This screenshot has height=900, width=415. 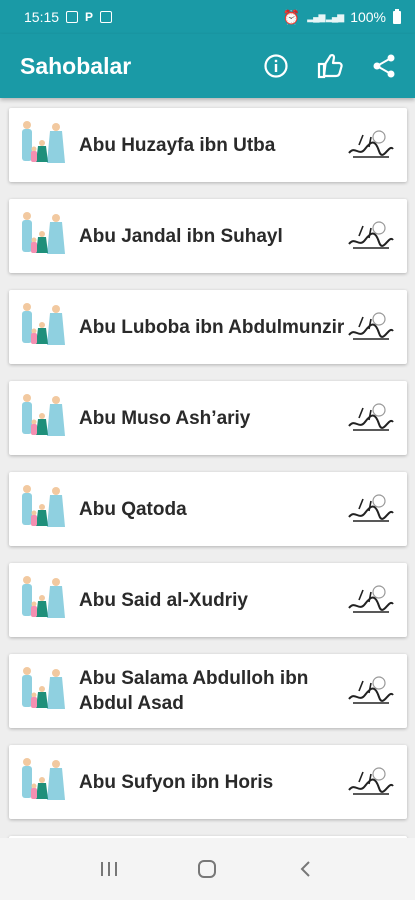 I want to click on status-right: ⏰ ▂▄▆ ▂▄▆ 100%, so click(x=341, y=17).